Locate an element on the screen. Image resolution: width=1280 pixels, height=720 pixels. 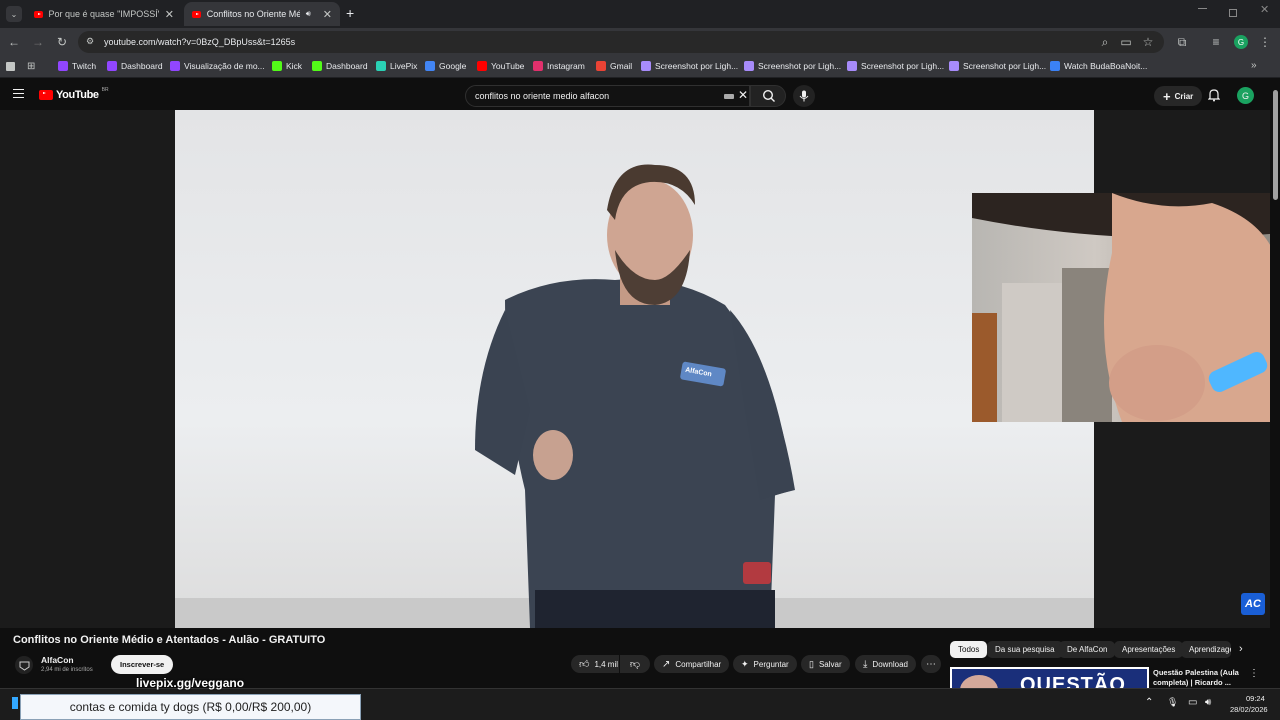
chip-from-channel: De AlfaCon is located at coordinates (1087, 649).